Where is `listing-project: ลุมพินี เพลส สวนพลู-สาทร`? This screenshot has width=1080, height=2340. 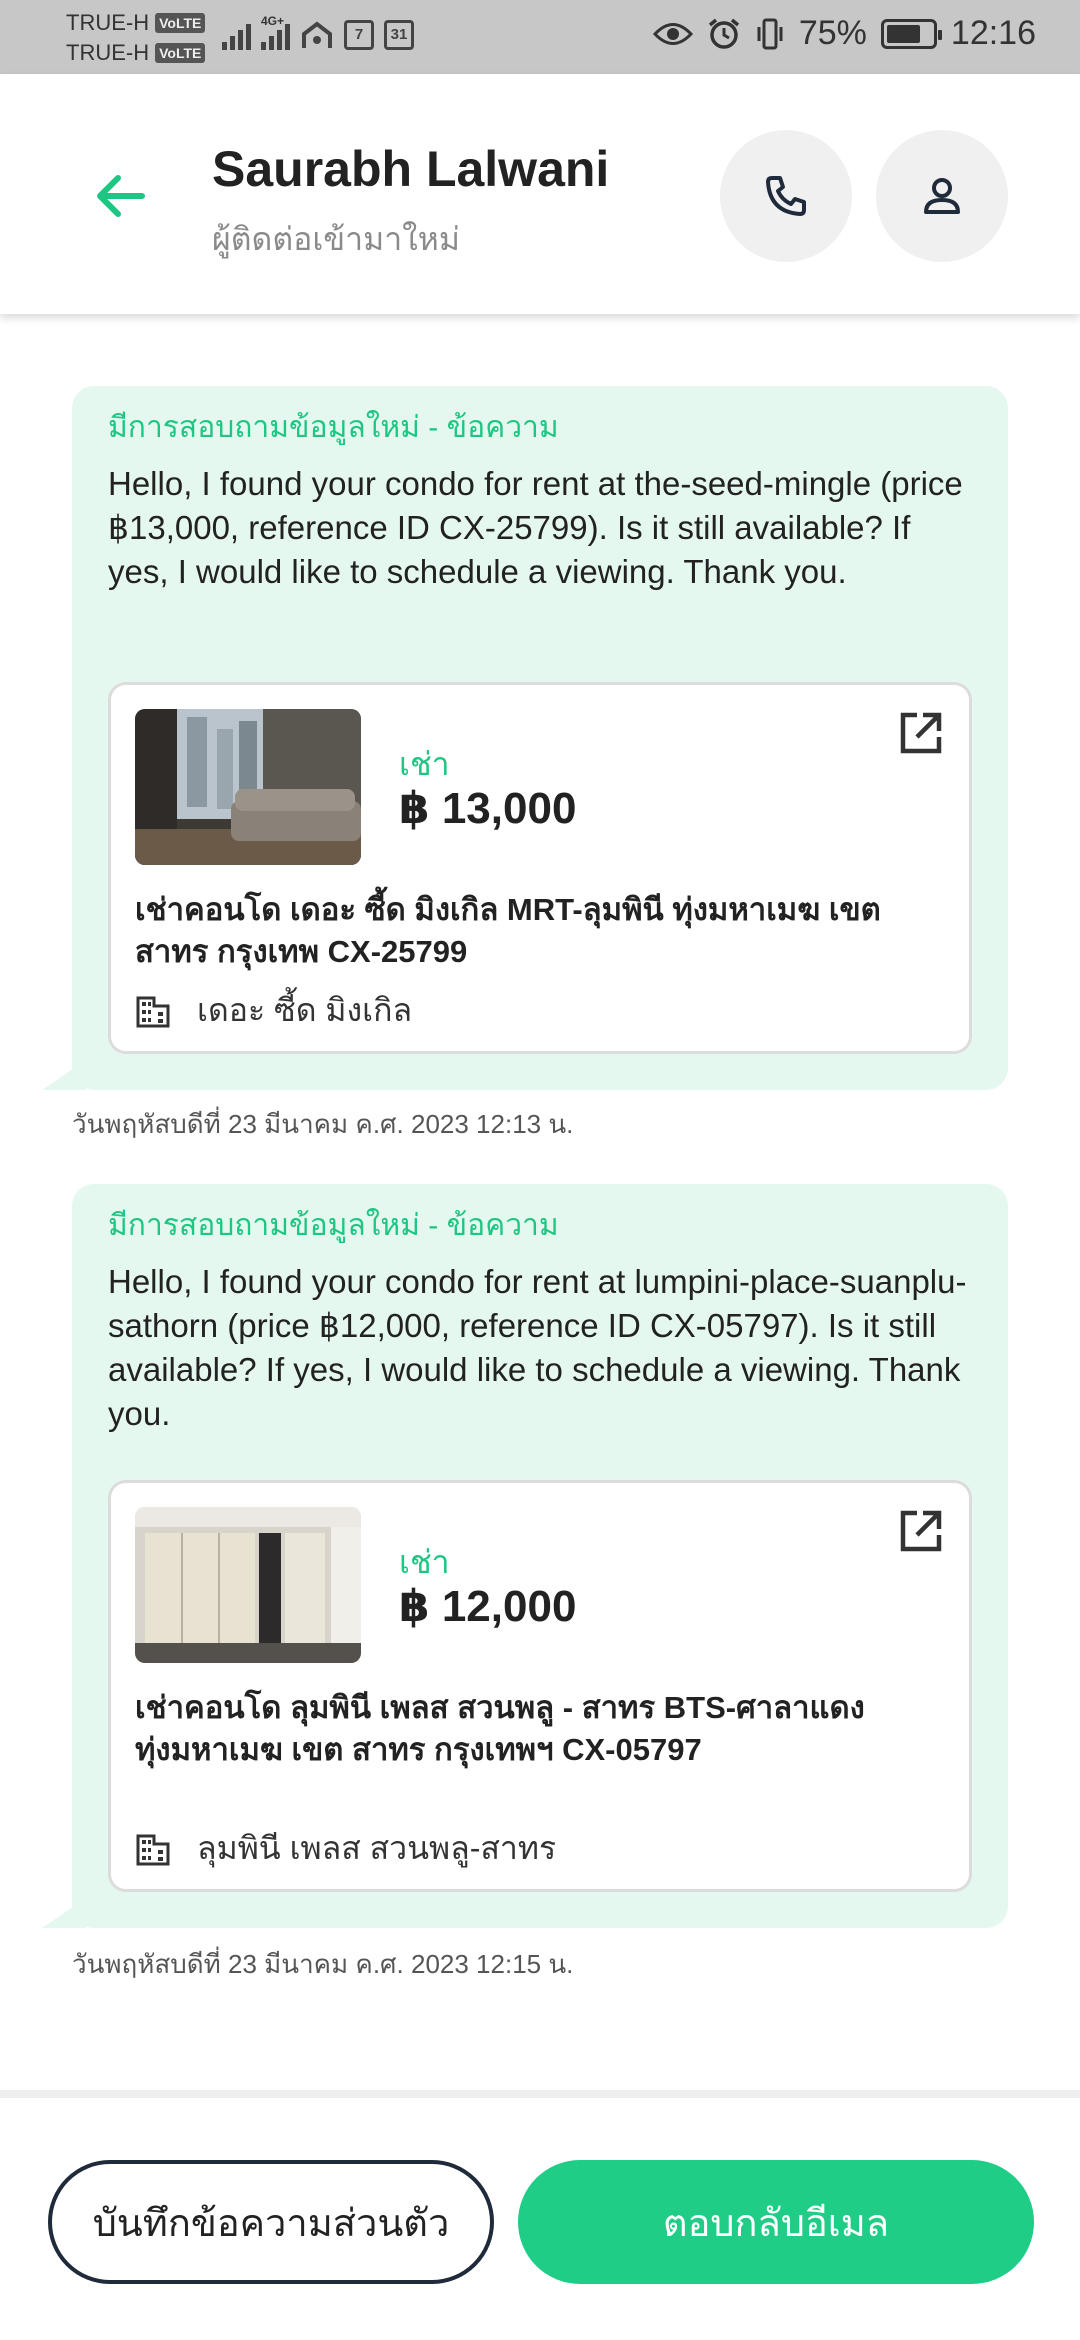 listing-project: ลุมพินี เพลส สวนพลู-สาทร is located at coordinates (345, 1848).